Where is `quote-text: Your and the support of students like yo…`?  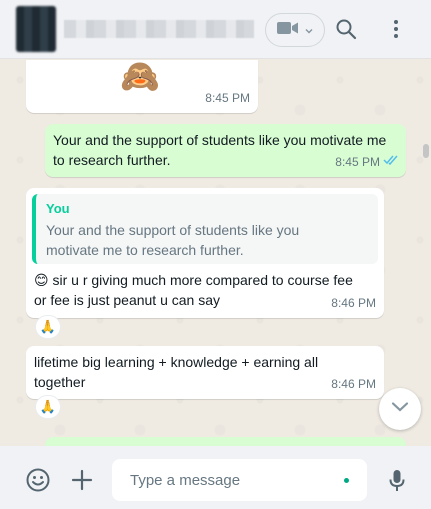
quote-text: Your and the support of students like yo… is located at coordinates (173, 240).